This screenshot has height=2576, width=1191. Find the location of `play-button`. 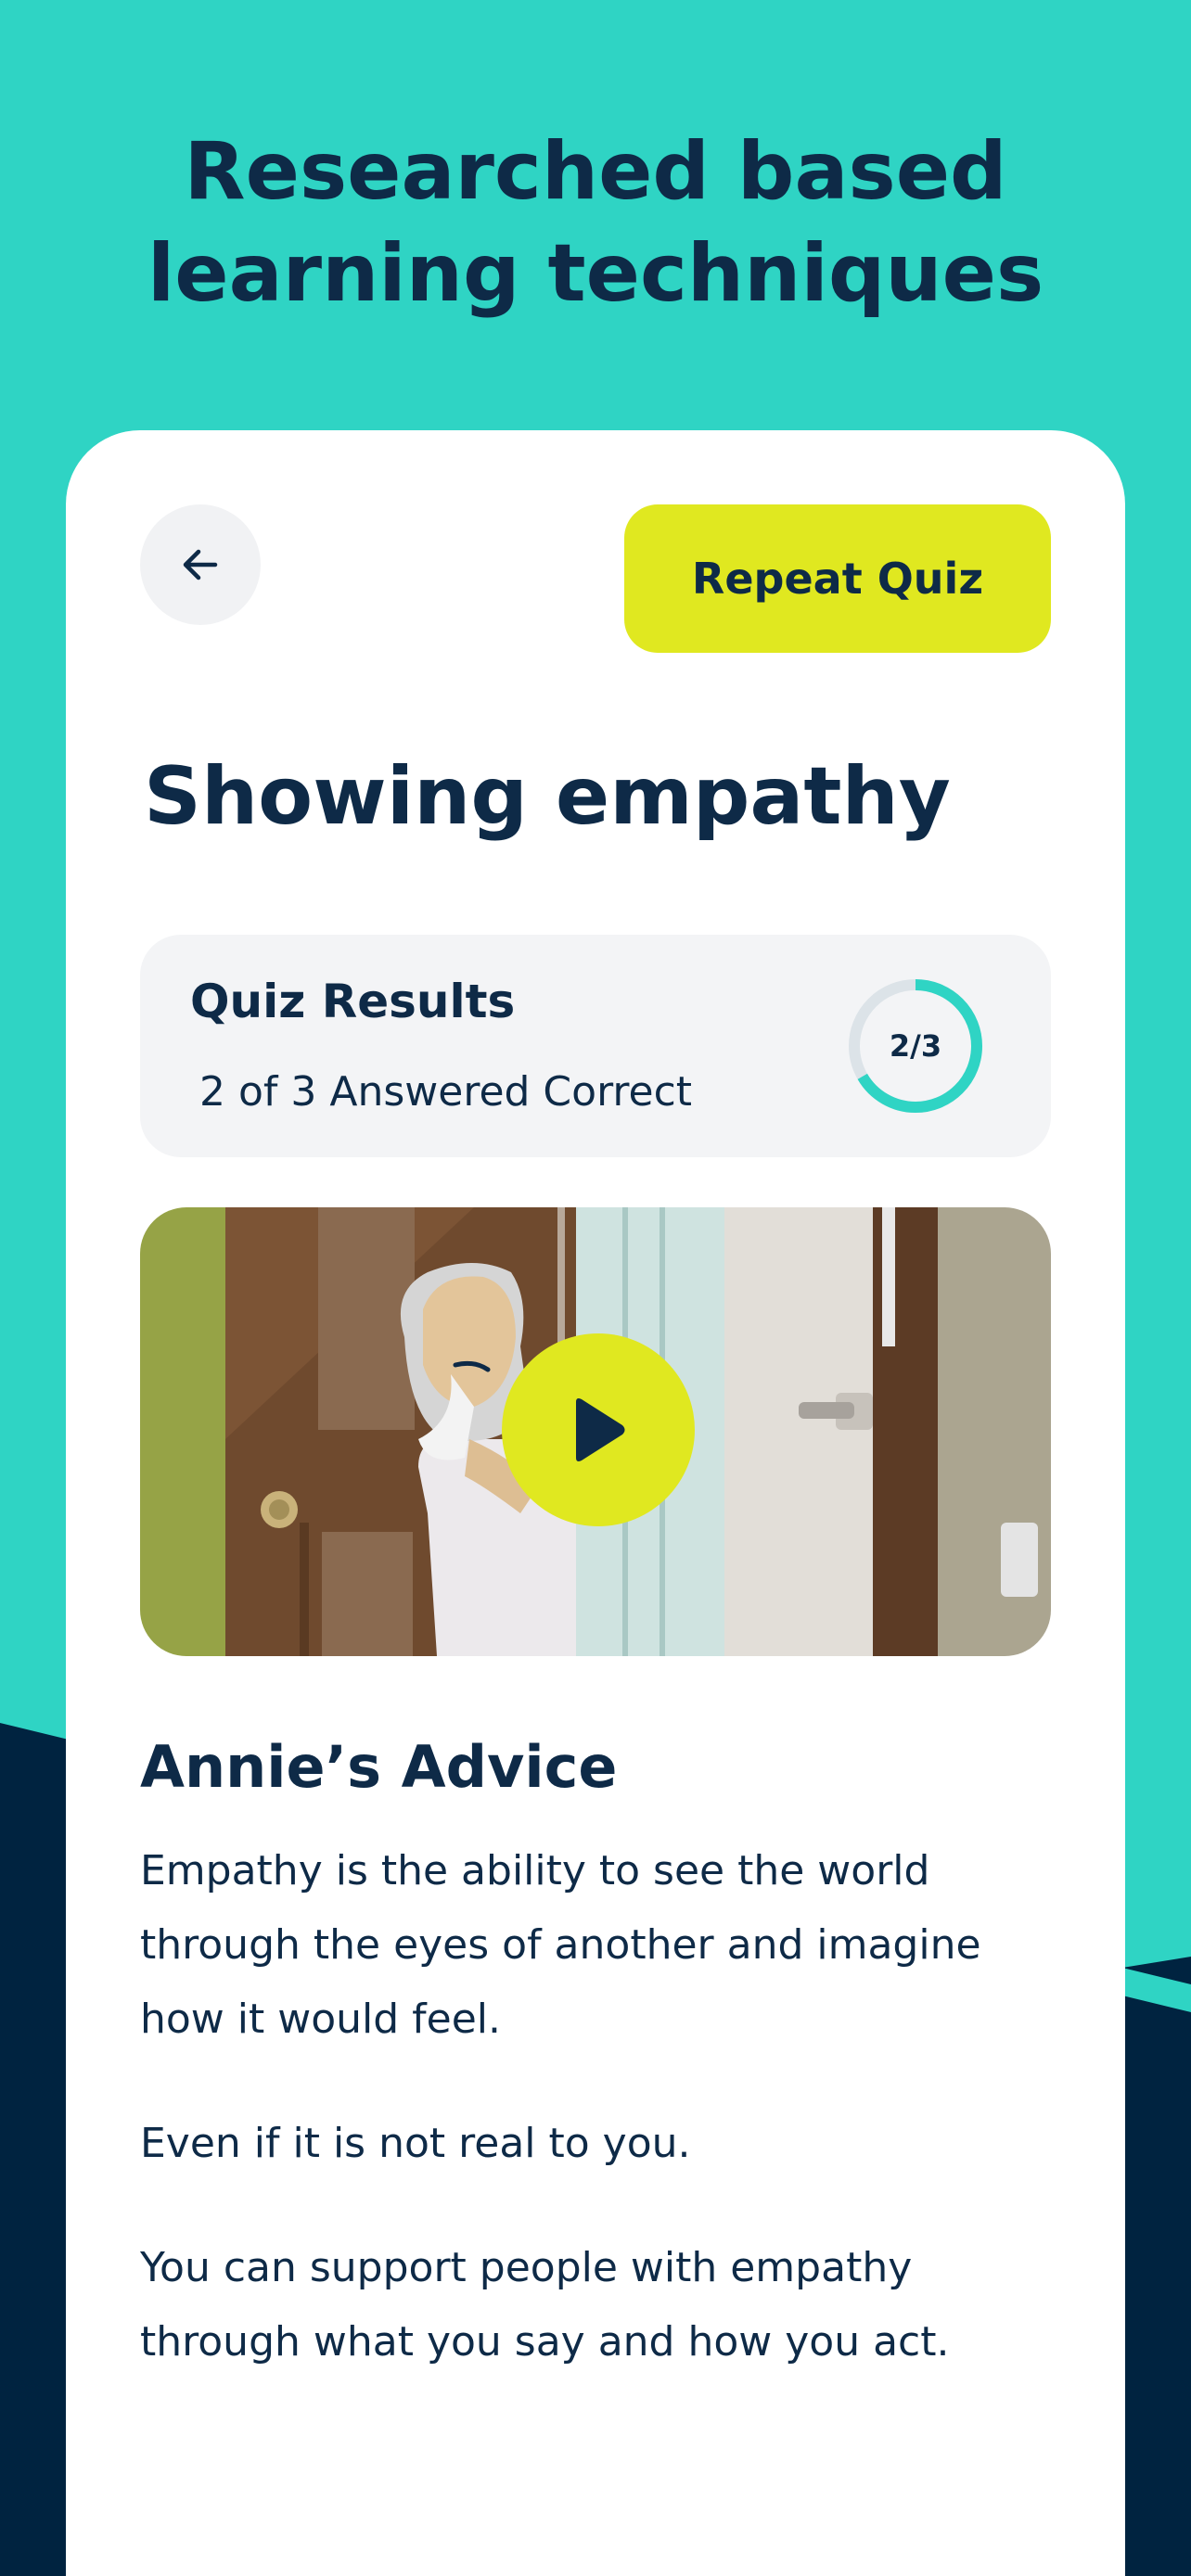

play-button is located at coordinates (598, 1430).